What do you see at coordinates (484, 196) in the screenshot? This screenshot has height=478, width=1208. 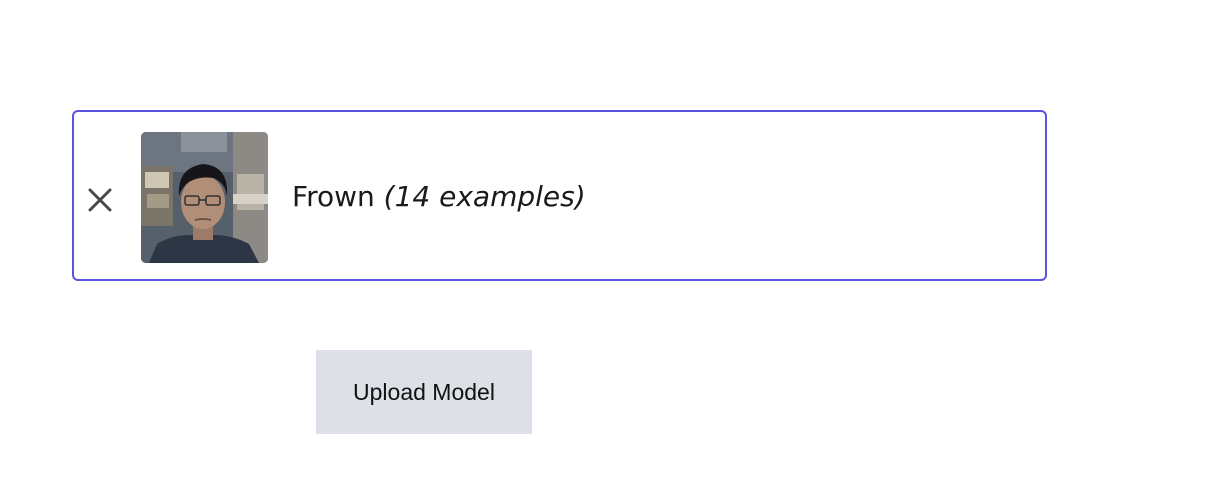 I see `example-count: (14 examples)` at bounding box center [484, 196].